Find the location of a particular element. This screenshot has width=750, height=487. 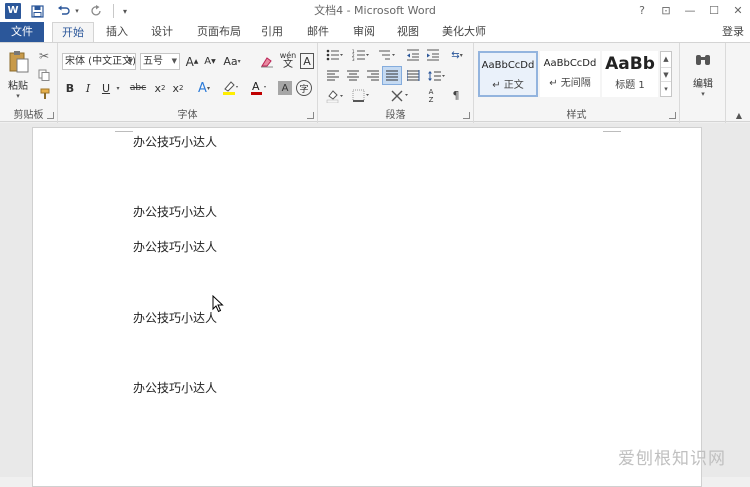

phonetic-guide-char: 文 is located at coordinates (288, 64).